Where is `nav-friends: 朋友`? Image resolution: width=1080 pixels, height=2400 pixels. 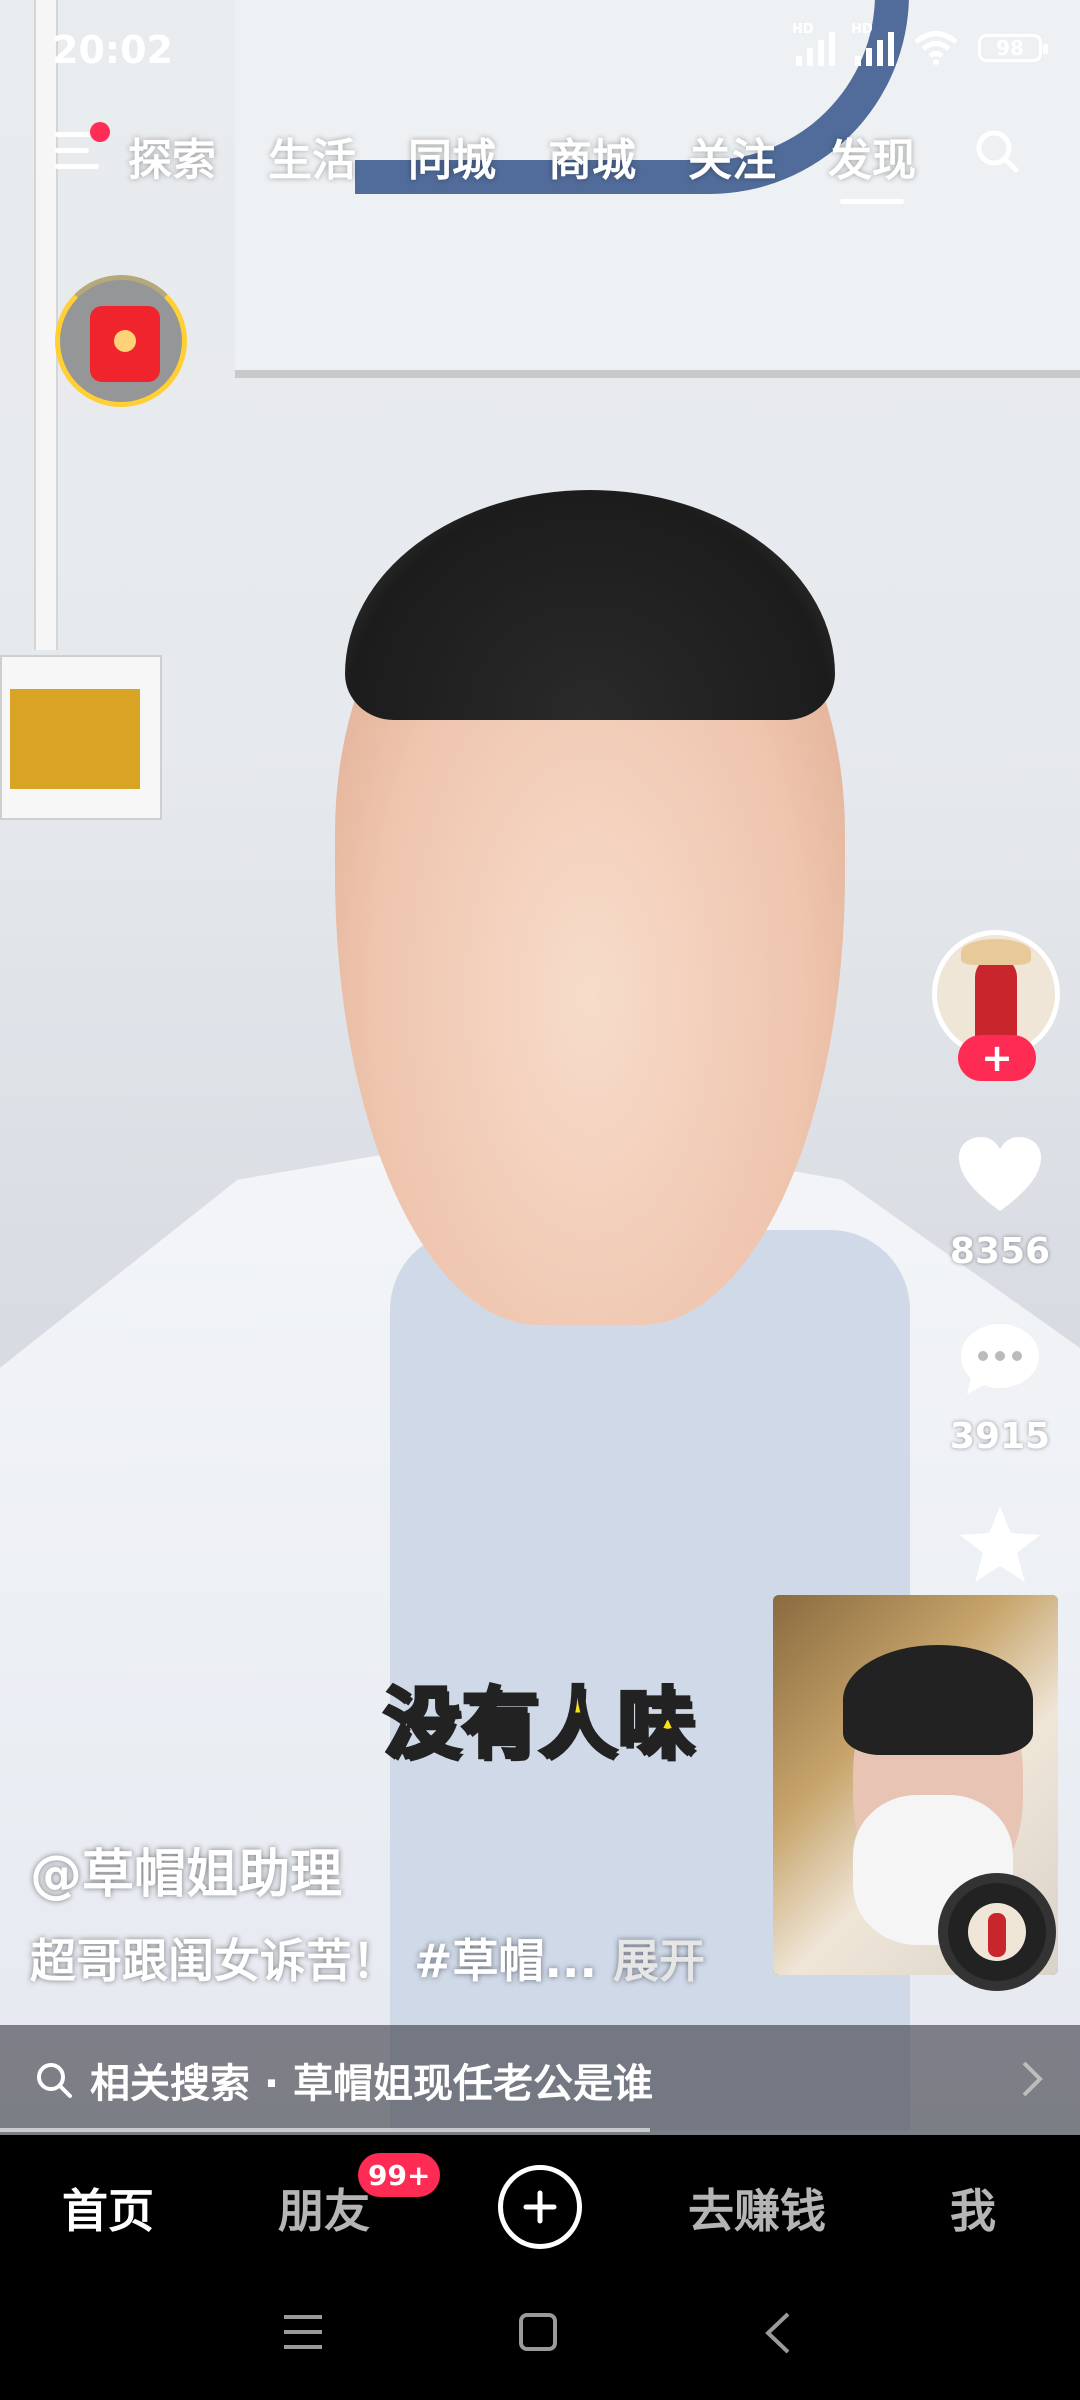
nav-friends: 朋友 is located at coordinates (324, 2208).